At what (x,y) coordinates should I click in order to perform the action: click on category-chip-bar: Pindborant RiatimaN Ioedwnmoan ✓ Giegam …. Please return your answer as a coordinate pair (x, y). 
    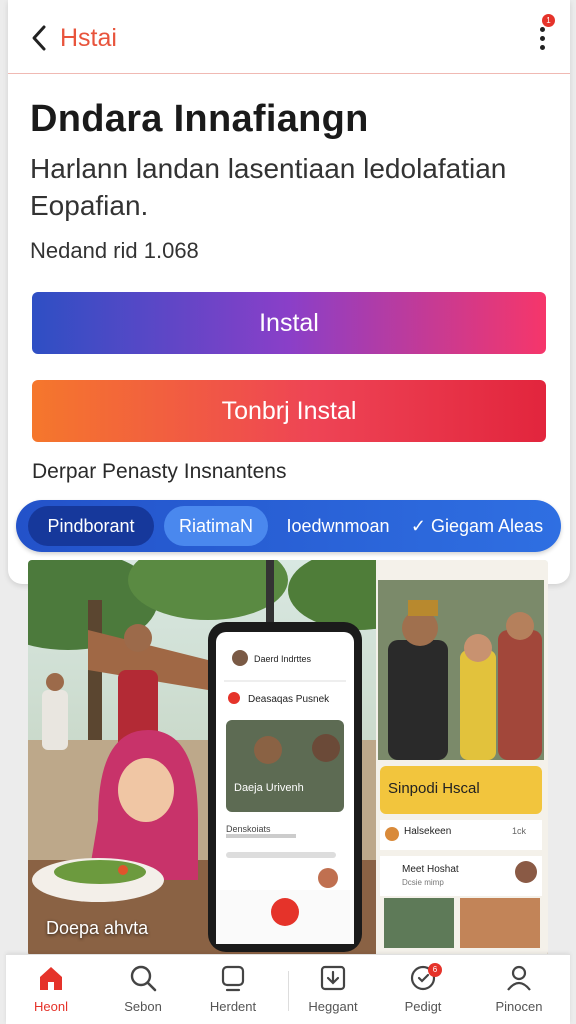
    Looking at the image, I should click on (288, 526).